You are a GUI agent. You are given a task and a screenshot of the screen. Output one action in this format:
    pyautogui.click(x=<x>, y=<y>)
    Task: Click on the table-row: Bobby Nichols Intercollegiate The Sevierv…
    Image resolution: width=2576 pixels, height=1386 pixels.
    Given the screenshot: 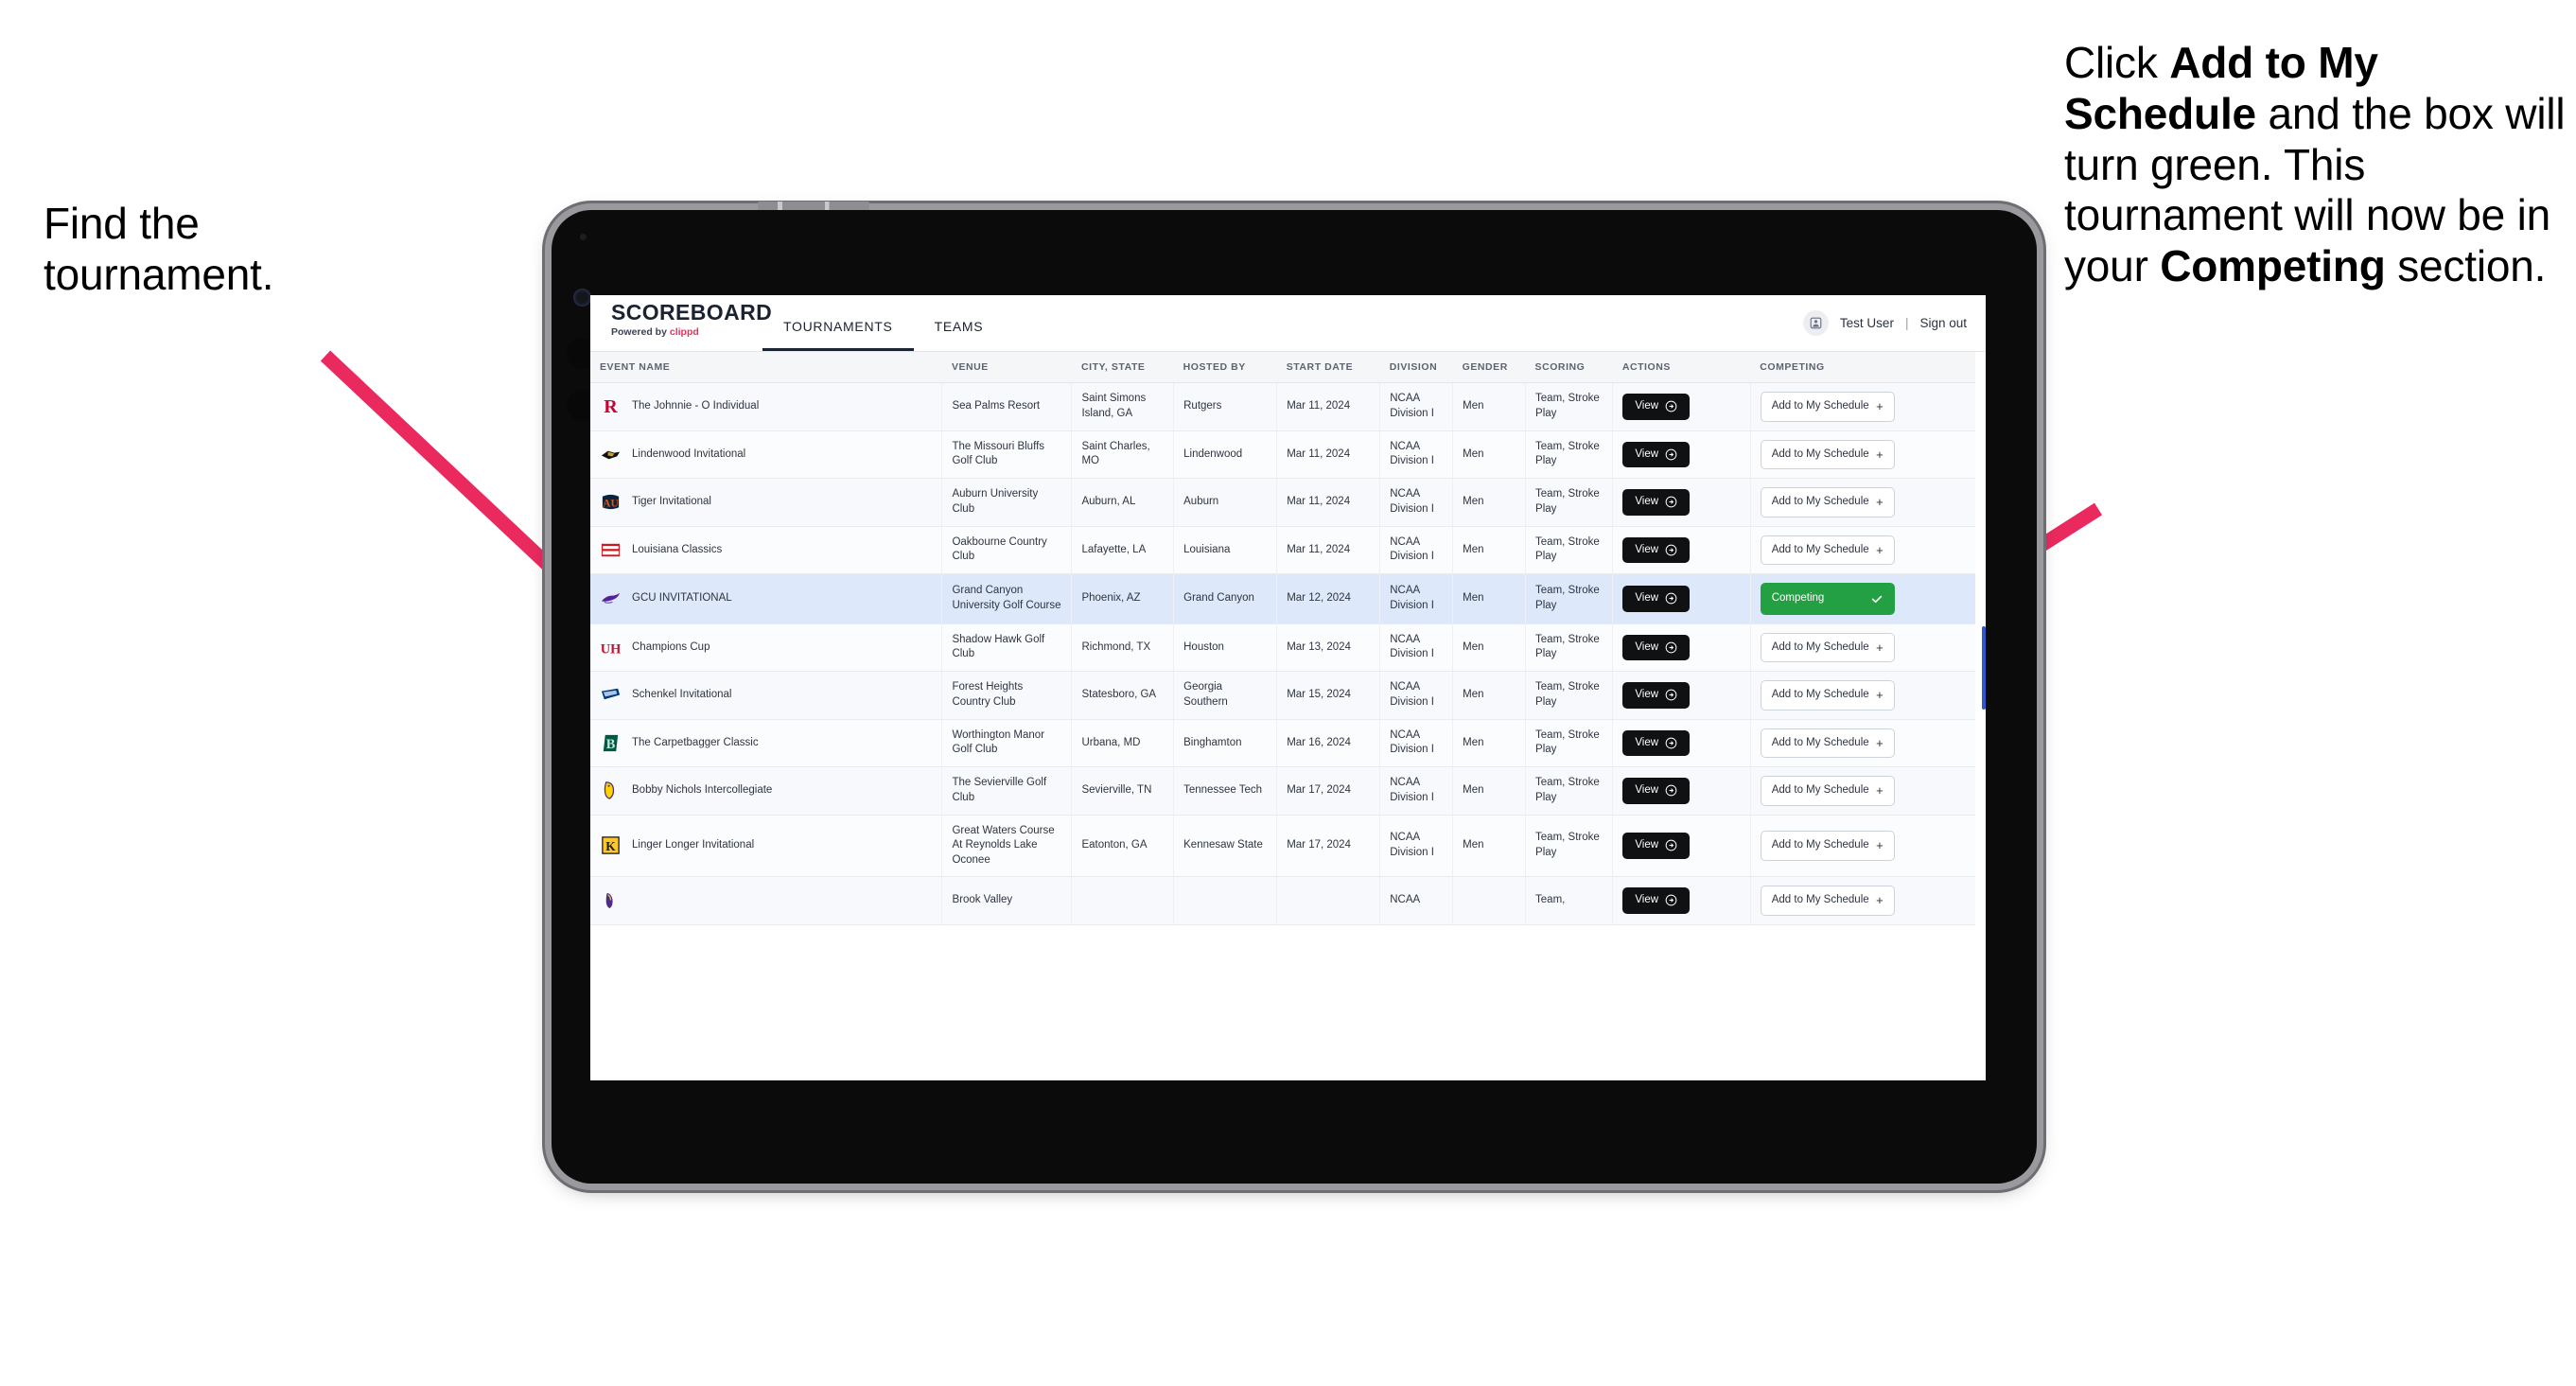 What is the action you would take?
    pyautogui.click(x=1283, y=791)
    